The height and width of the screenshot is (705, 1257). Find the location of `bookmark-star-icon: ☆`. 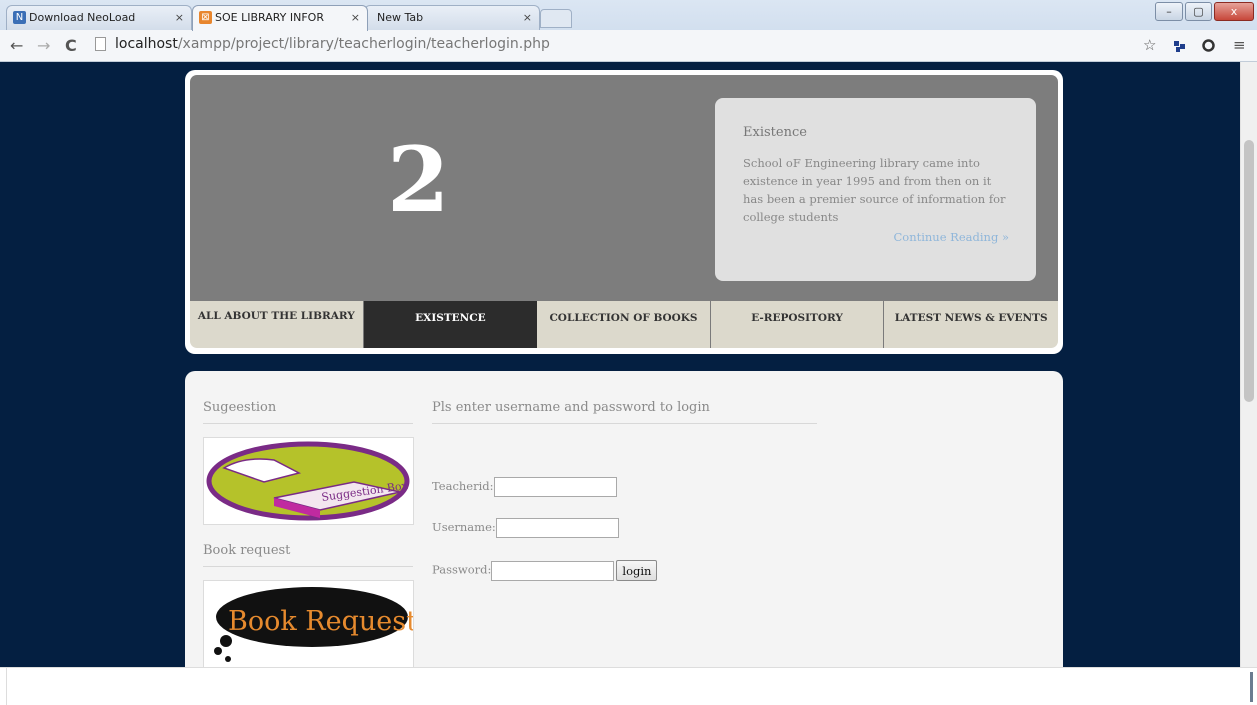

bookmark-star-icon: ☆ is located at coordinates (1149, 45).